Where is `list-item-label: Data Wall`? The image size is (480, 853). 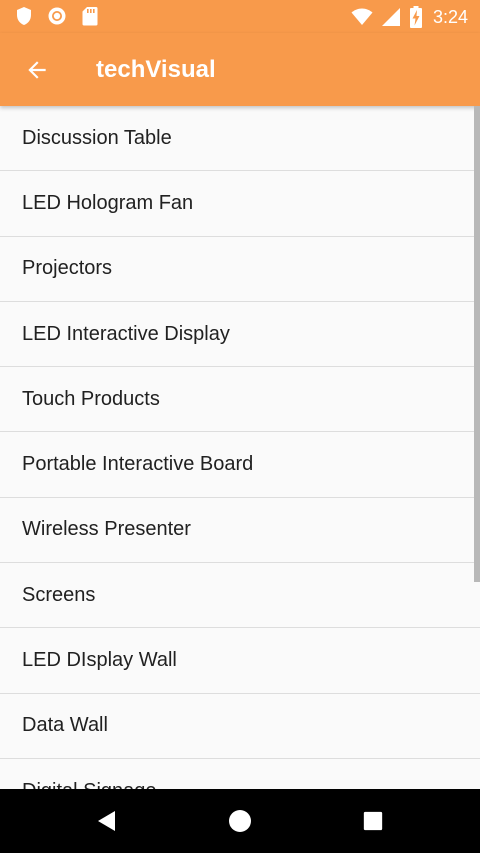
list-item-label: Data Wall is located at coordinates (65, 725).